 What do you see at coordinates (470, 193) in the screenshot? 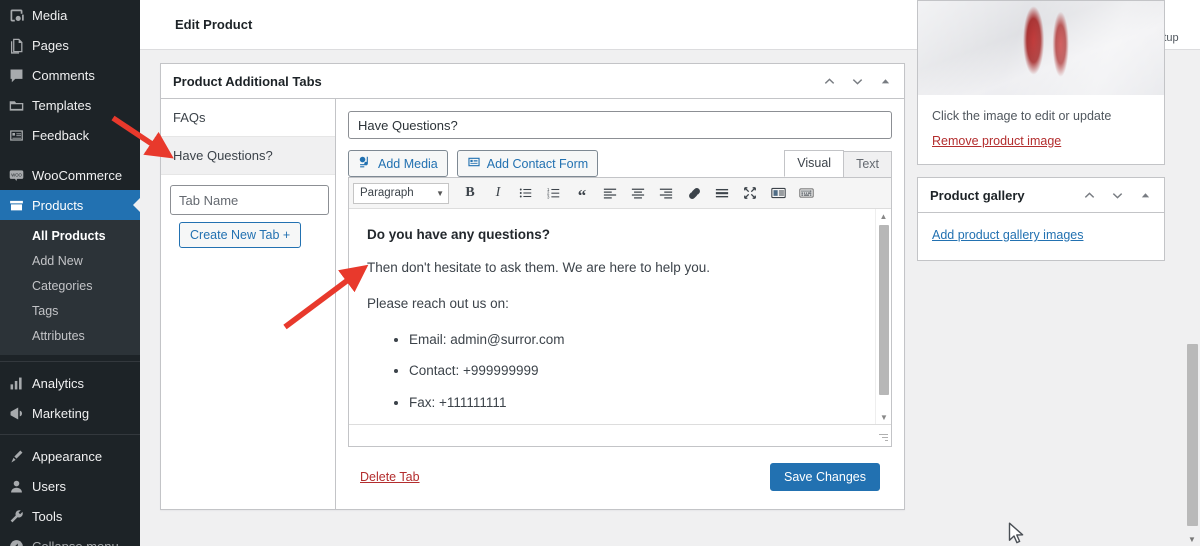
I see `bold-icon: B` at bounding box center [470, 193].